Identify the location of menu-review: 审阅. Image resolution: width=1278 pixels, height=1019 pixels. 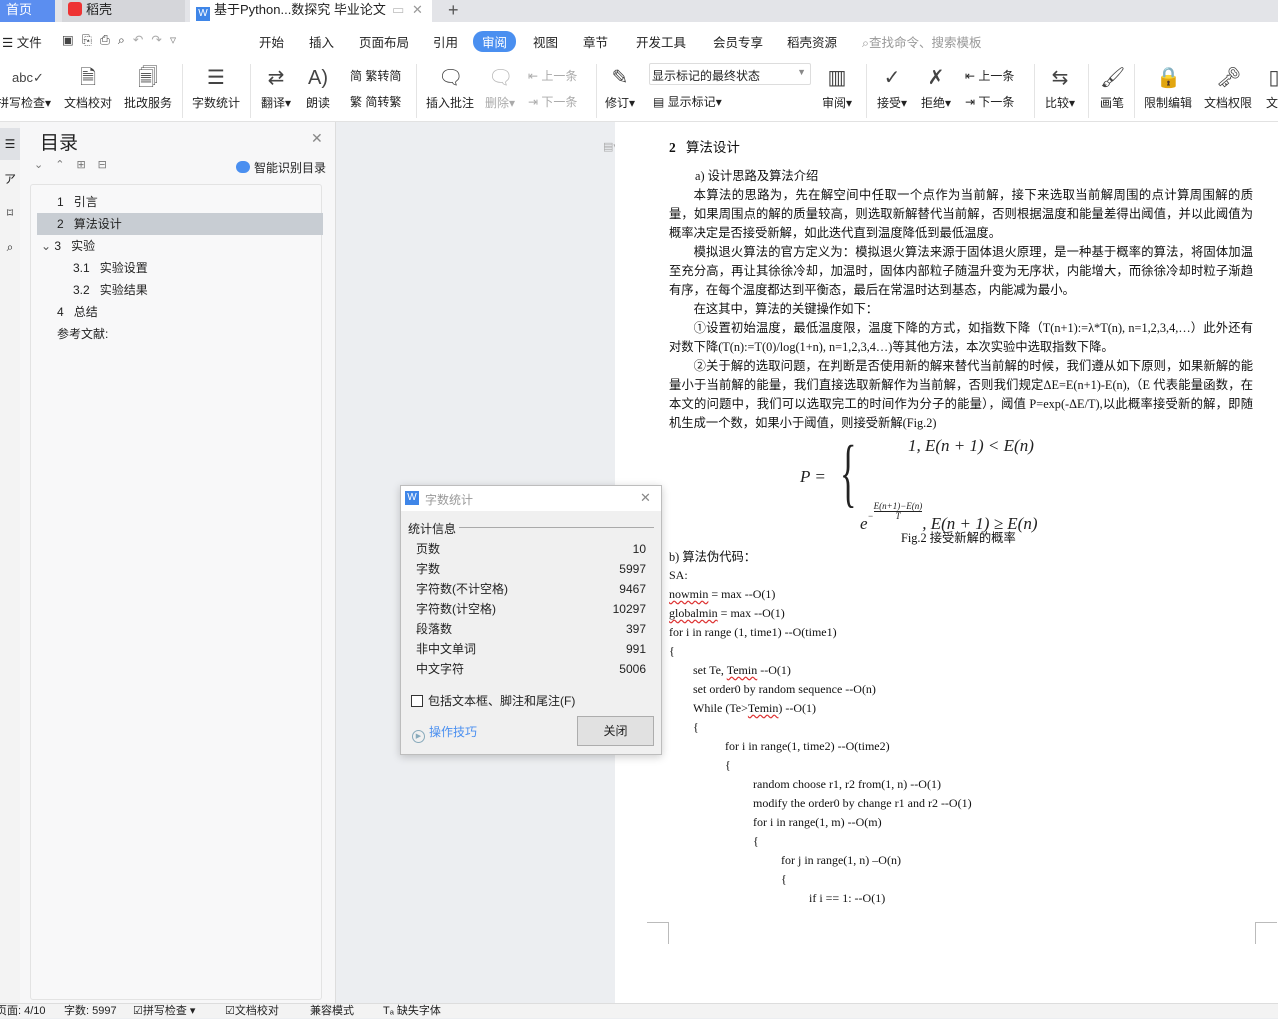
(495, 41).